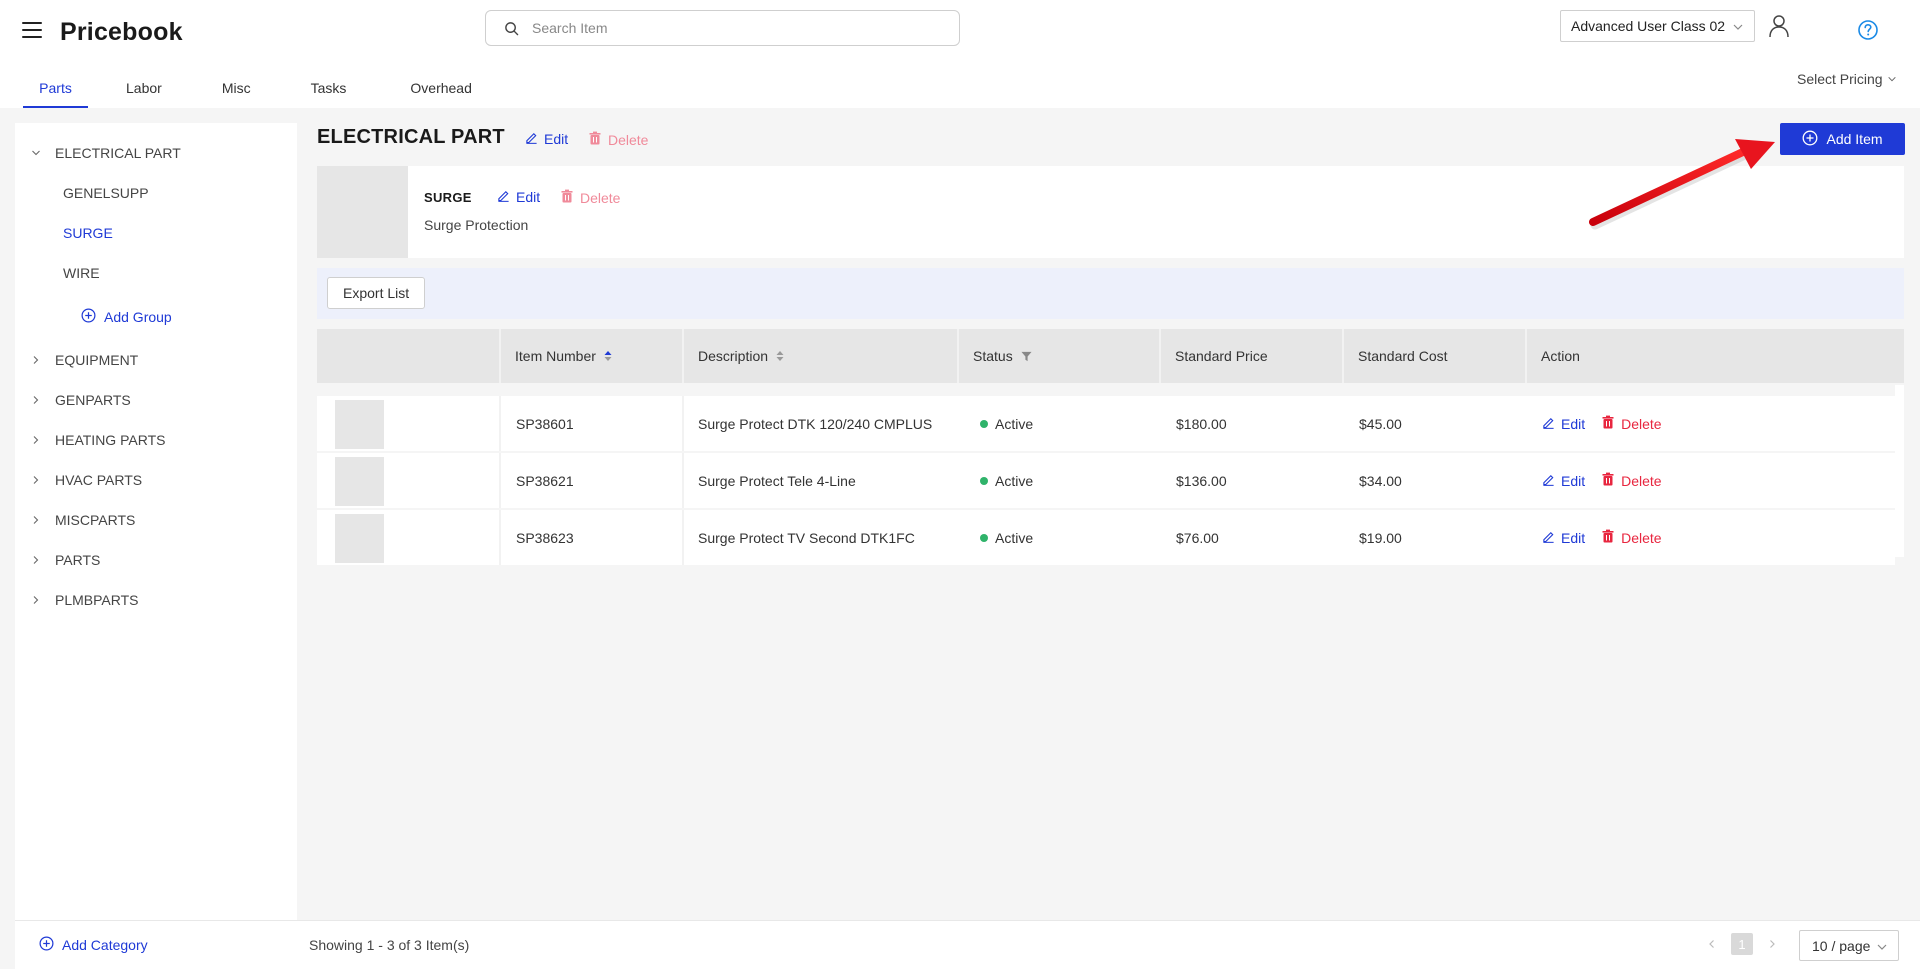 The image size is (1920, 969). What do you see at coordinates (993, 356) in the screenshot?
I see `column-label: Status` at bounding box center [993, 356].